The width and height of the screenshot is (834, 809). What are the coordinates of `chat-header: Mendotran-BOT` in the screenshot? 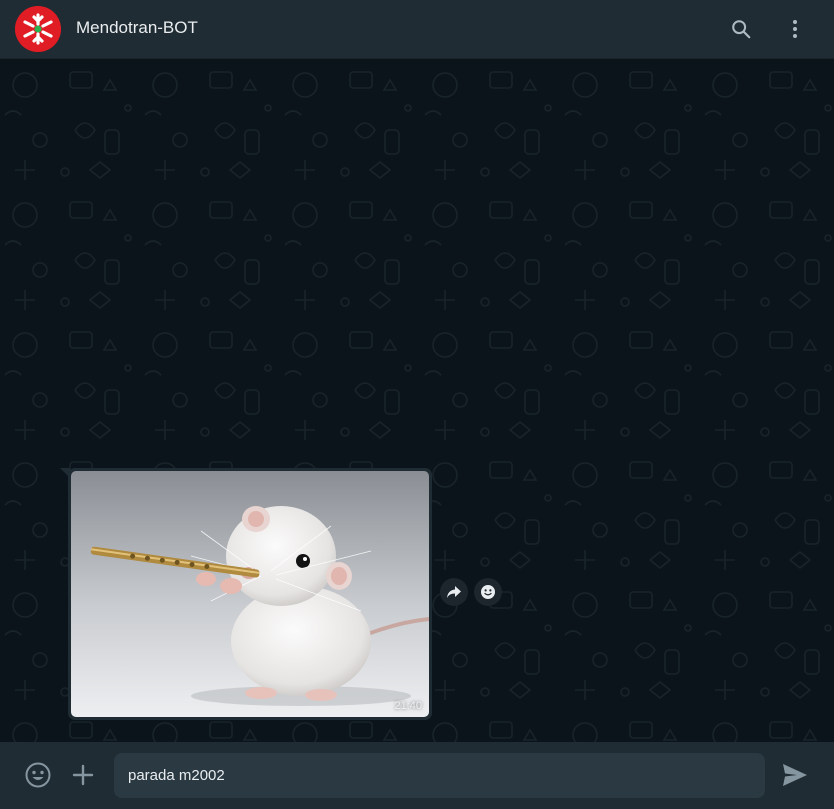 It's located at (417, 29).